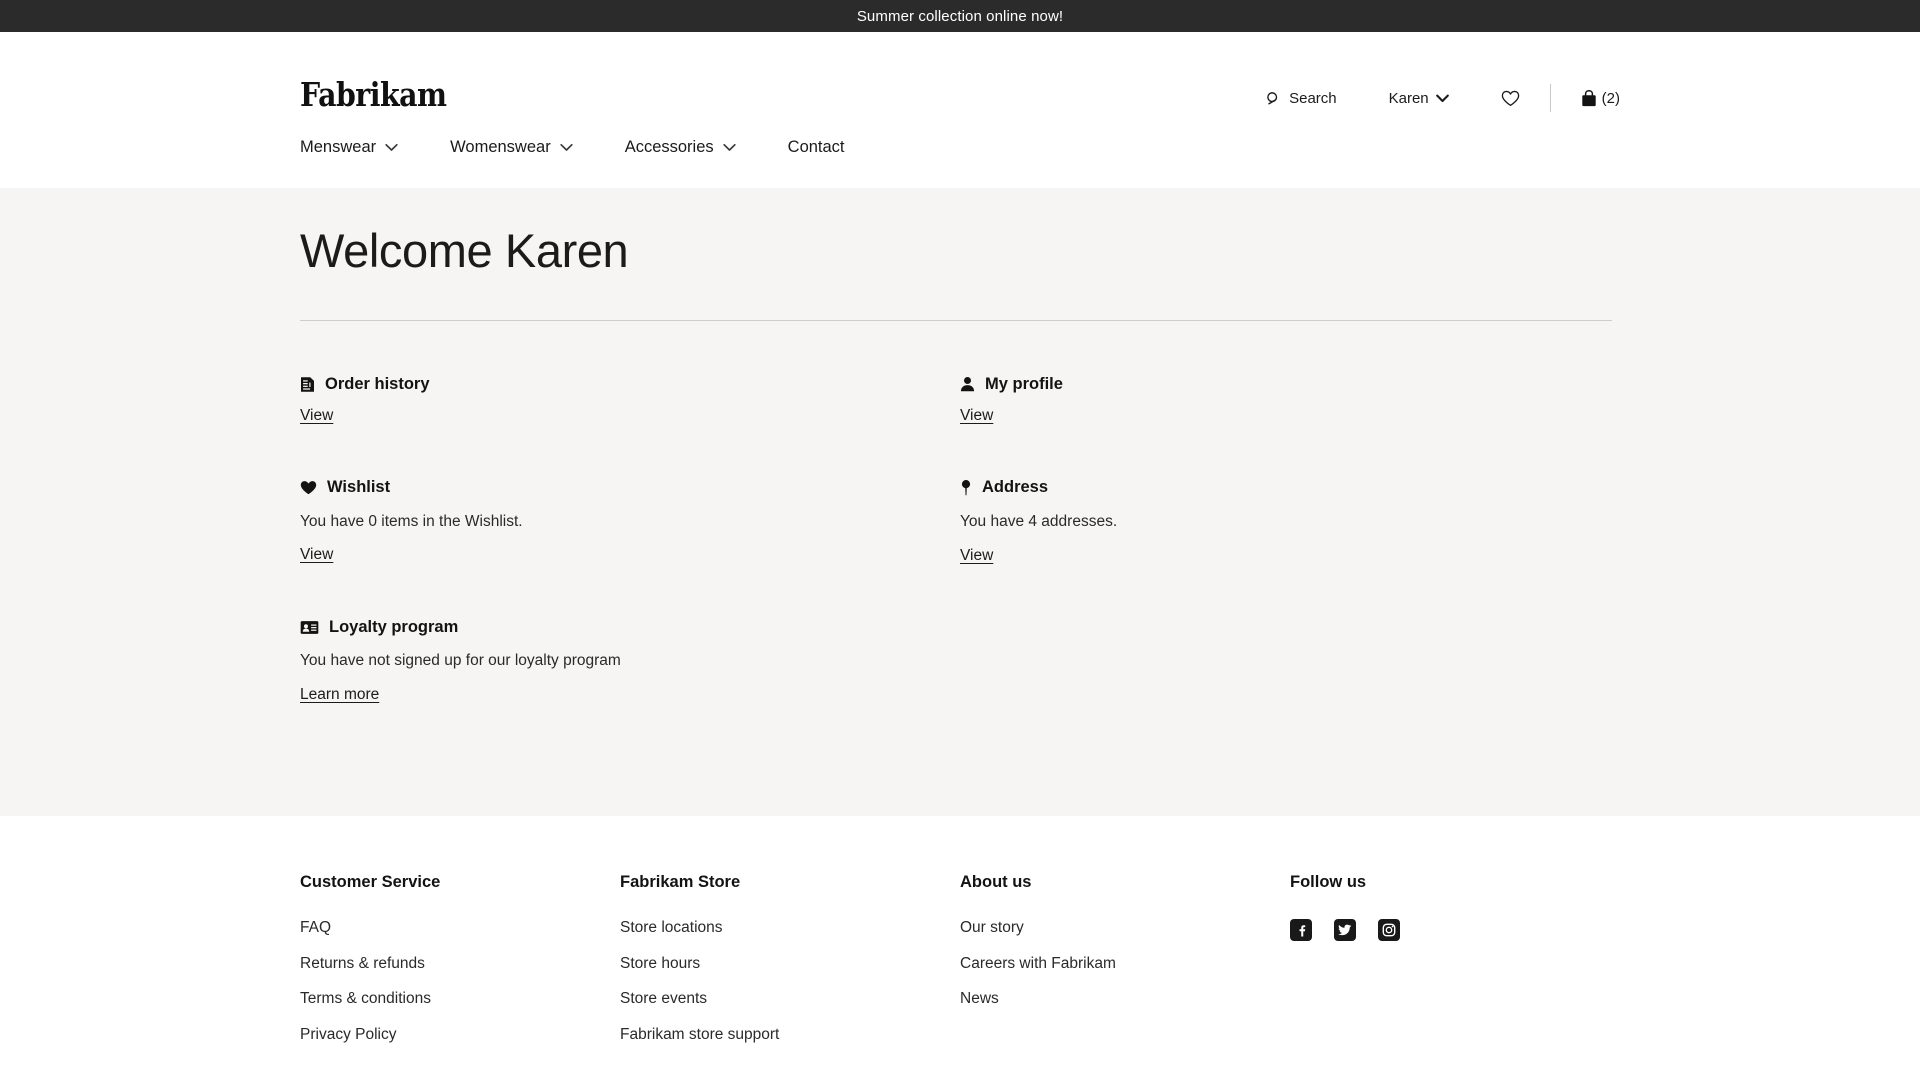 This screenshot has height=1080, width=1920. Describe the element at coordinates (460, 999) in the screenshot. I see `footer-link-terms-conditions: Terms & conditions` at that location.